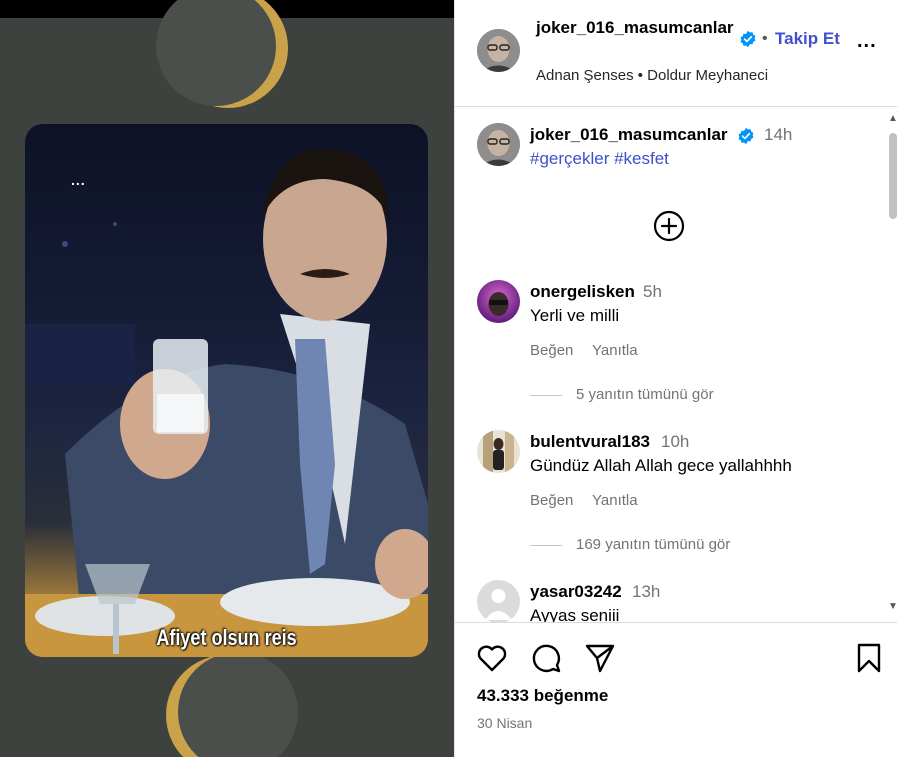 The image size is (897, 757). I want to click on comments-scrollbar: ▲ ▼, so click(892, 363).